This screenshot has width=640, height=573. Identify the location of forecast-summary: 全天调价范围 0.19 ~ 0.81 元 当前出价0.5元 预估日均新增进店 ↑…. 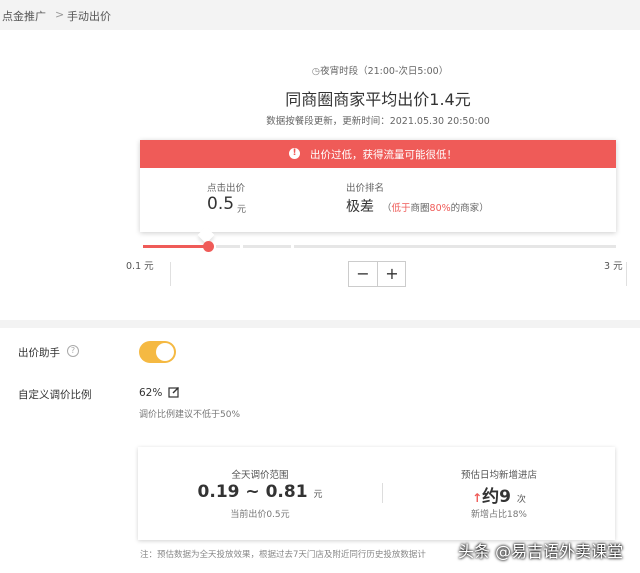
(376, 493).